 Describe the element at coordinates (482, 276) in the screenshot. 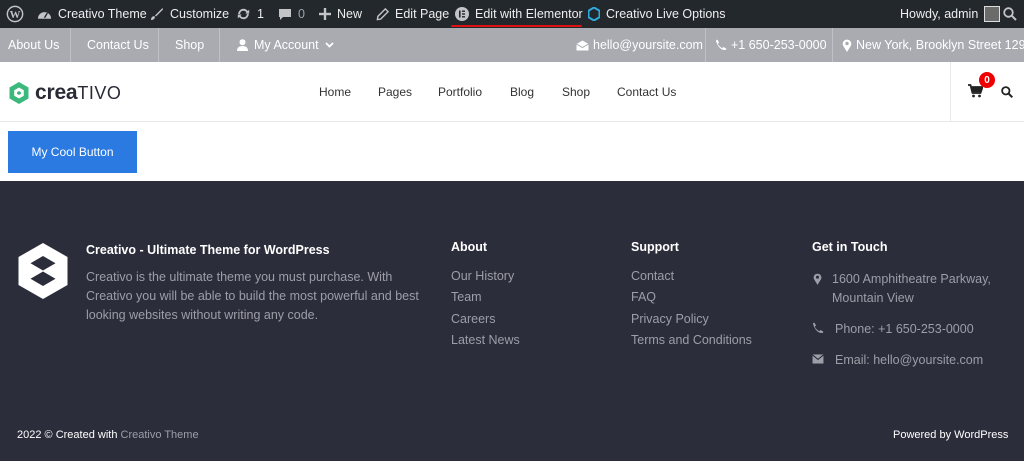

I see `footer-link-our-history: Our History` at that location.